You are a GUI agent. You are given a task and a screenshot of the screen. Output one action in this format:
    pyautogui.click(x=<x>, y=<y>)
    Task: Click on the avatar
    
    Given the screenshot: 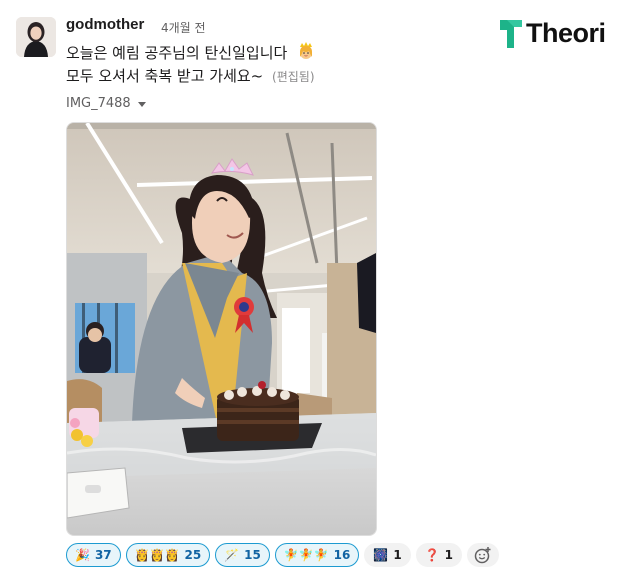 What is the action you would take?
    pyautogui.click(x=36, y=37)
    